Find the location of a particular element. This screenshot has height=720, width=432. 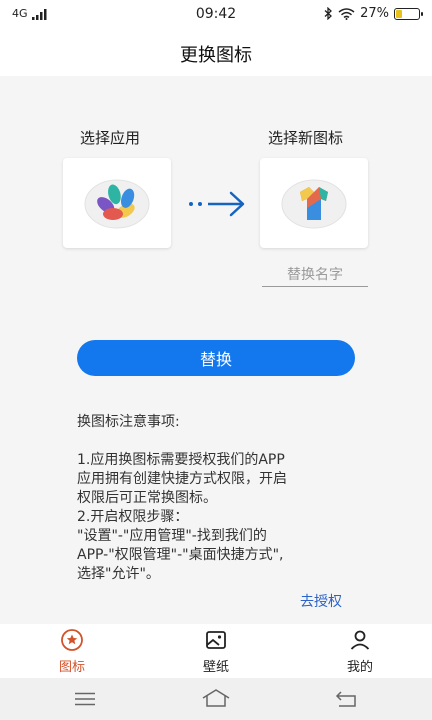

menu-icon is located at coordinates (85, 699).